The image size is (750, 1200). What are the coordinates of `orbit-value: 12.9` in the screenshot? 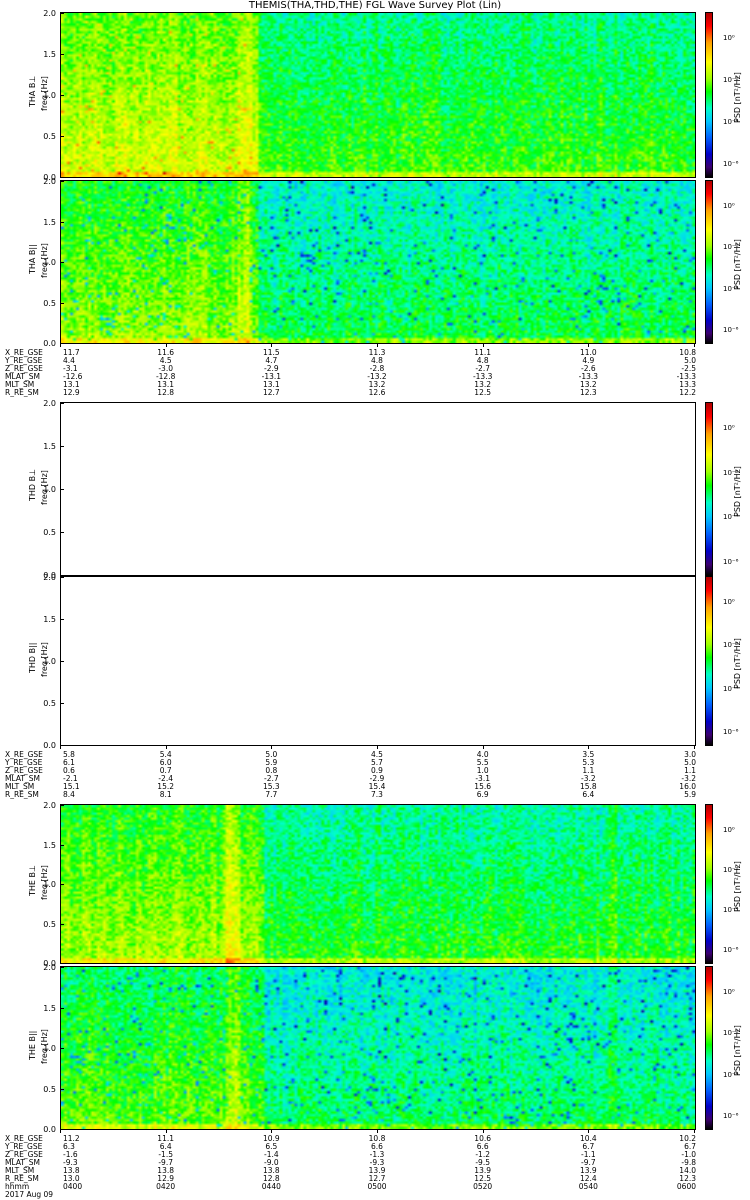 It's located at (71, 392).